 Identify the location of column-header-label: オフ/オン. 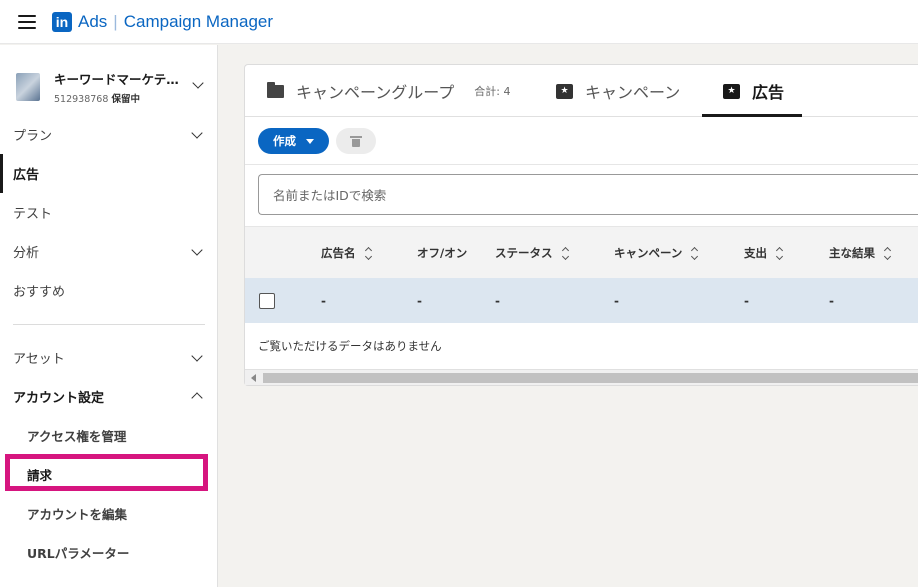
(442, 253).